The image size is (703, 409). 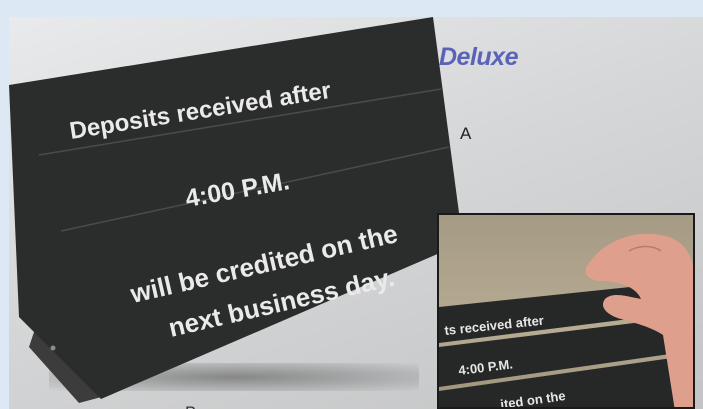 What do you see at coordinates (478, 57) in the screenshot?
I see `product-heading: Deluxe` at bounding box center [478, 57].